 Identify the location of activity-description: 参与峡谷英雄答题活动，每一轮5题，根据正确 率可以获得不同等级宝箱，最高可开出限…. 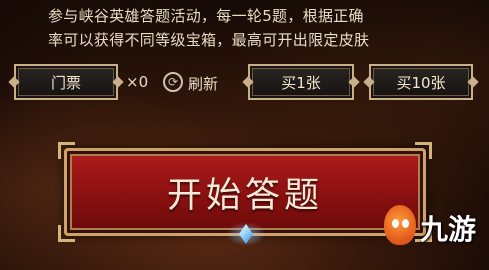
(248, 28).